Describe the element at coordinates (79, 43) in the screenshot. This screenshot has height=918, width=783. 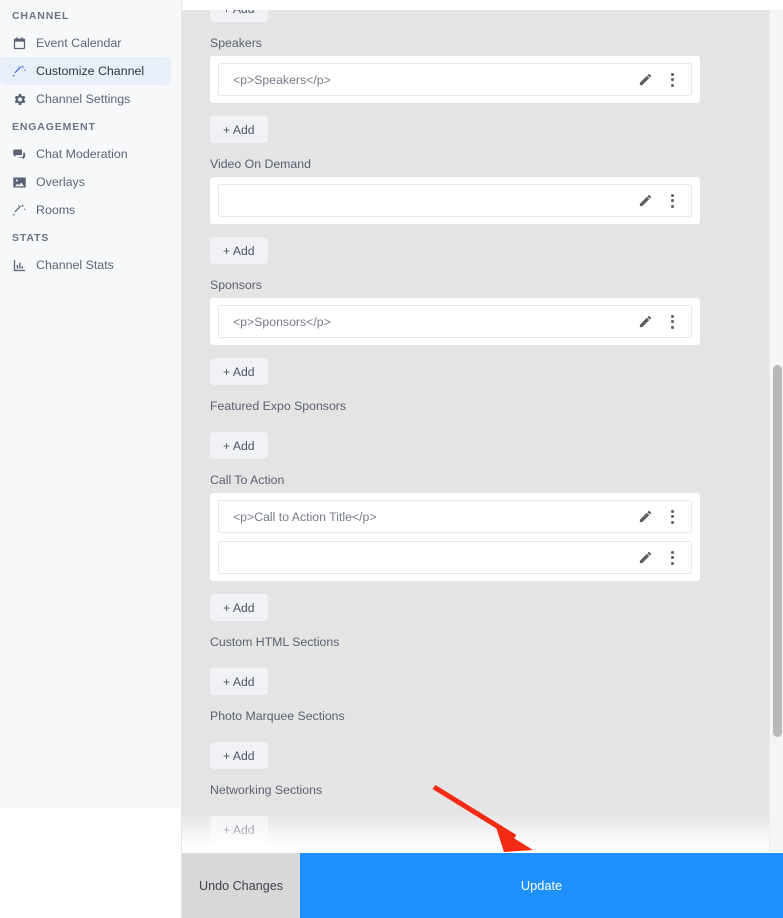
I see `sidebar-item-label: Event Calendar` at that location.